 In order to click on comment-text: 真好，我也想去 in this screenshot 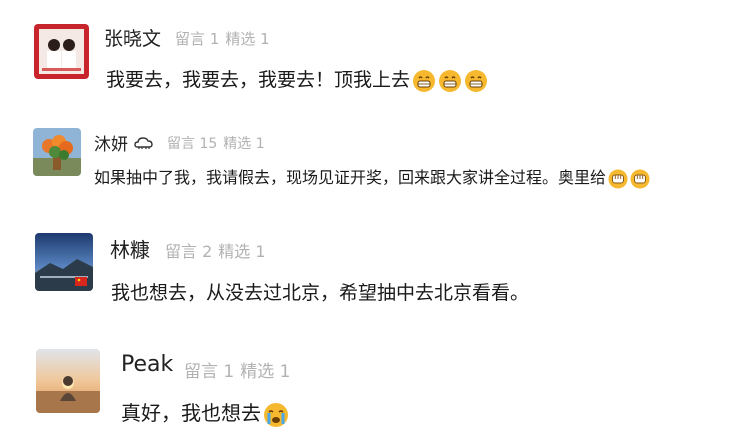, I will do `click(205, 413)`.